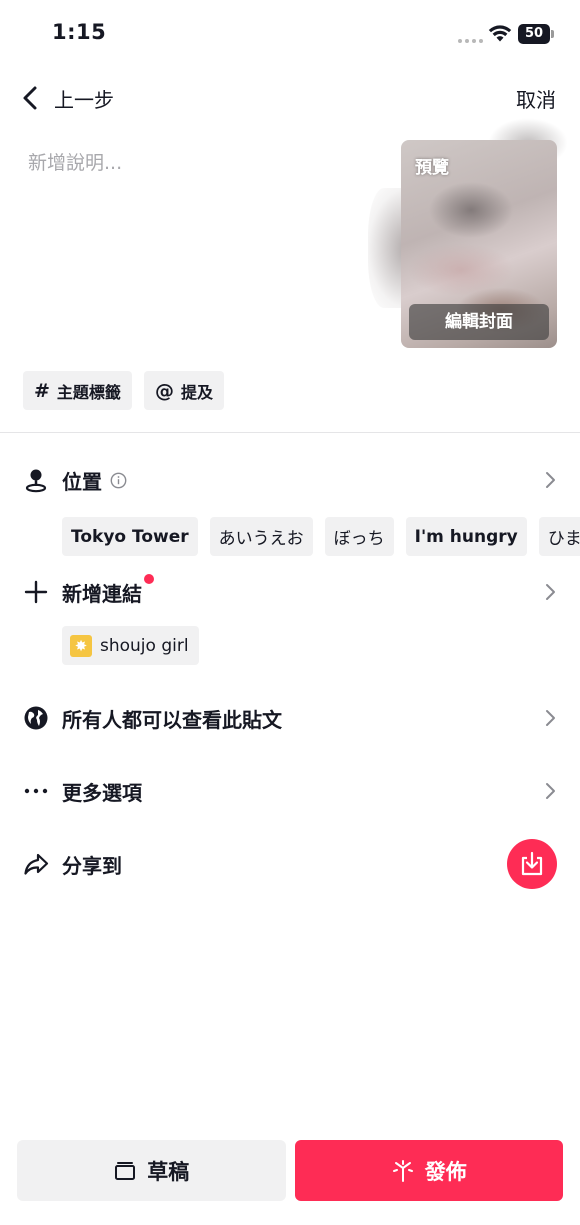 The width and height of the screenshot is (580, 1225). I want to click on privacy-row: 所有人都可以查看此貼文, so click(290, 718).